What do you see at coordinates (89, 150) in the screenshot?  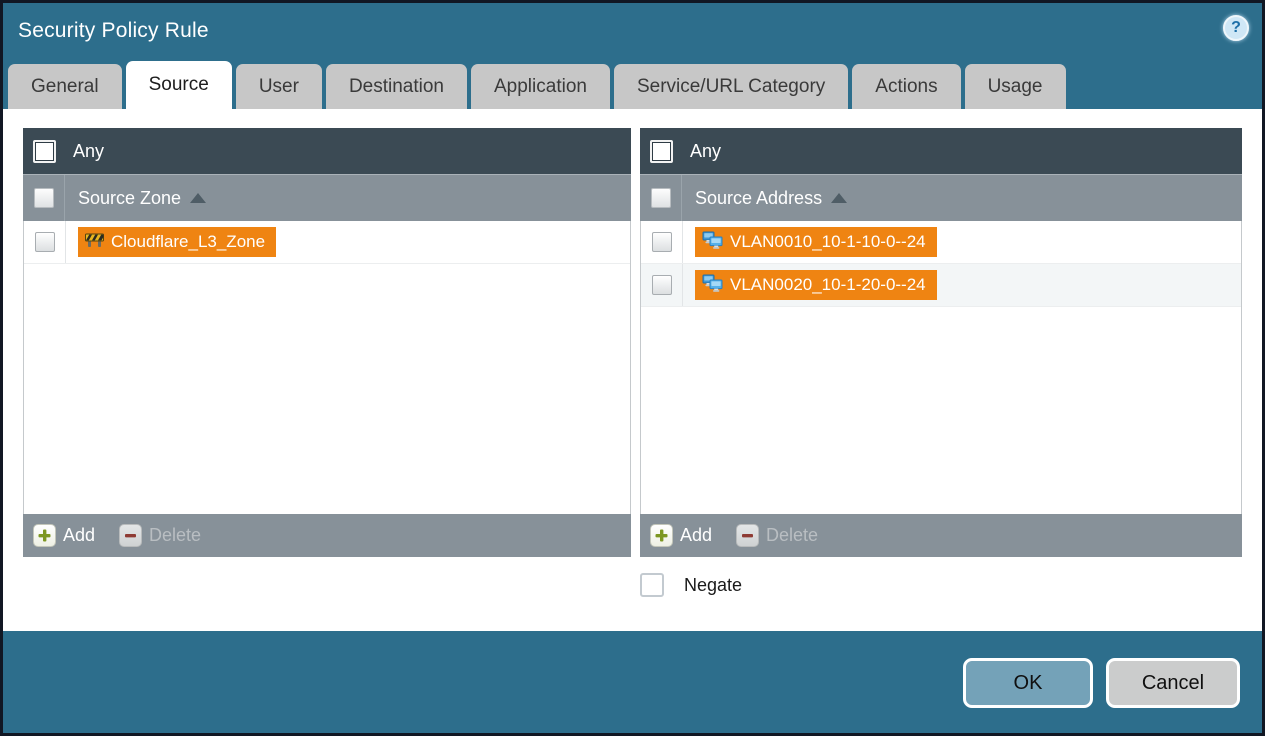 I see `source-zone-any-label: Any` at bounding box center [89, 150].